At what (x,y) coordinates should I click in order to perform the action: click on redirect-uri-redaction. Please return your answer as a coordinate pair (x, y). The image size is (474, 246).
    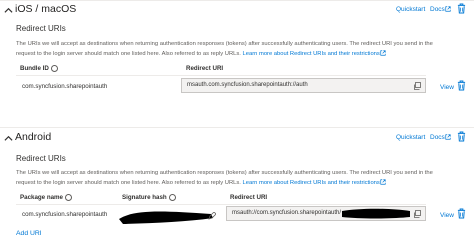
    Looking at the image, I should click on (376, 213).